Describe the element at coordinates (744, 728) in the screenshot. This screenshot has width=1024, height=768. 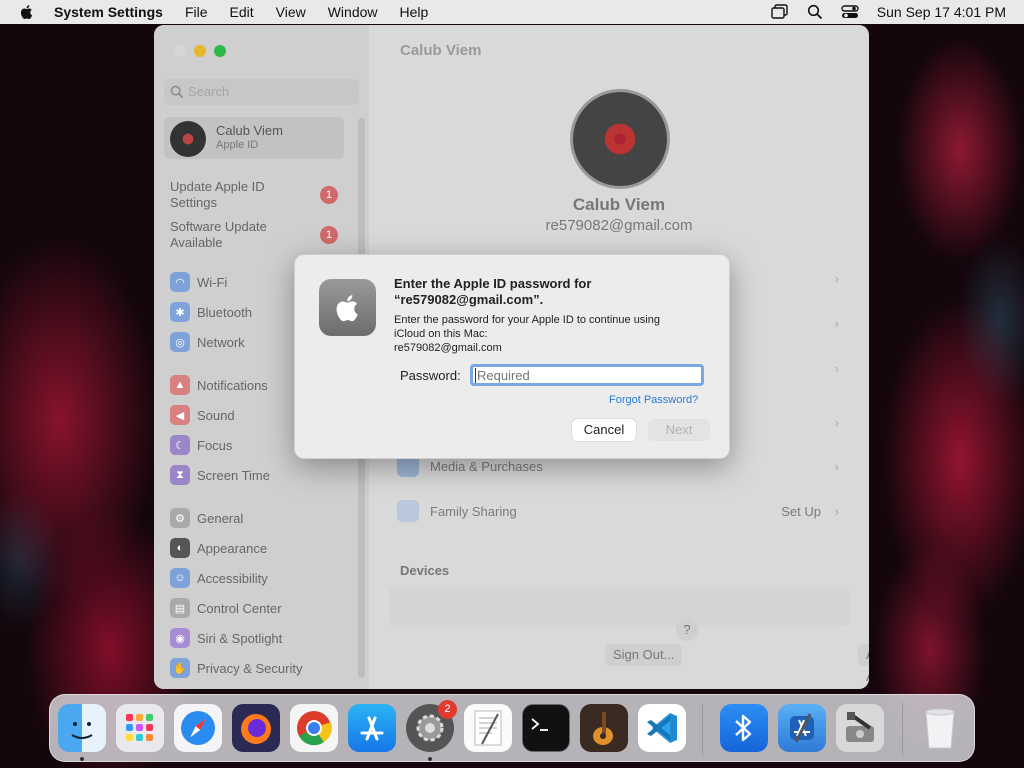
I see `bluetooth-icon` at that location.